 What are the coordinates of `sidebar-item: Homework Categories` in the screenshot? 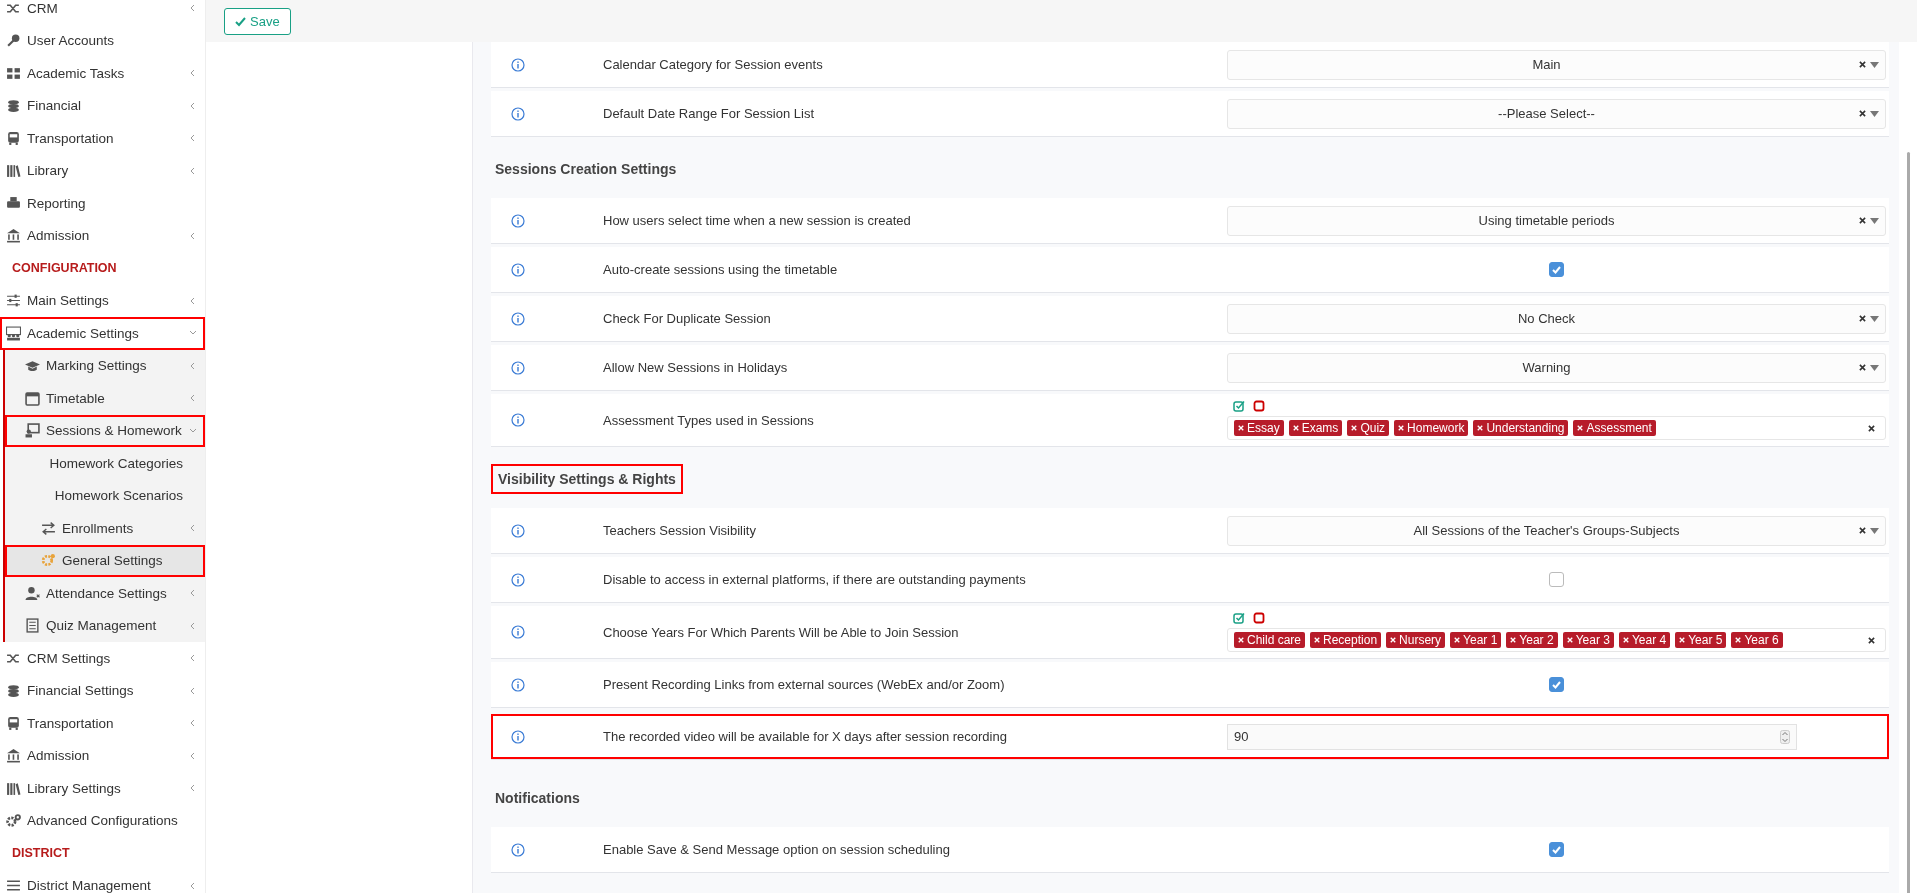 It's located at (105, 463).